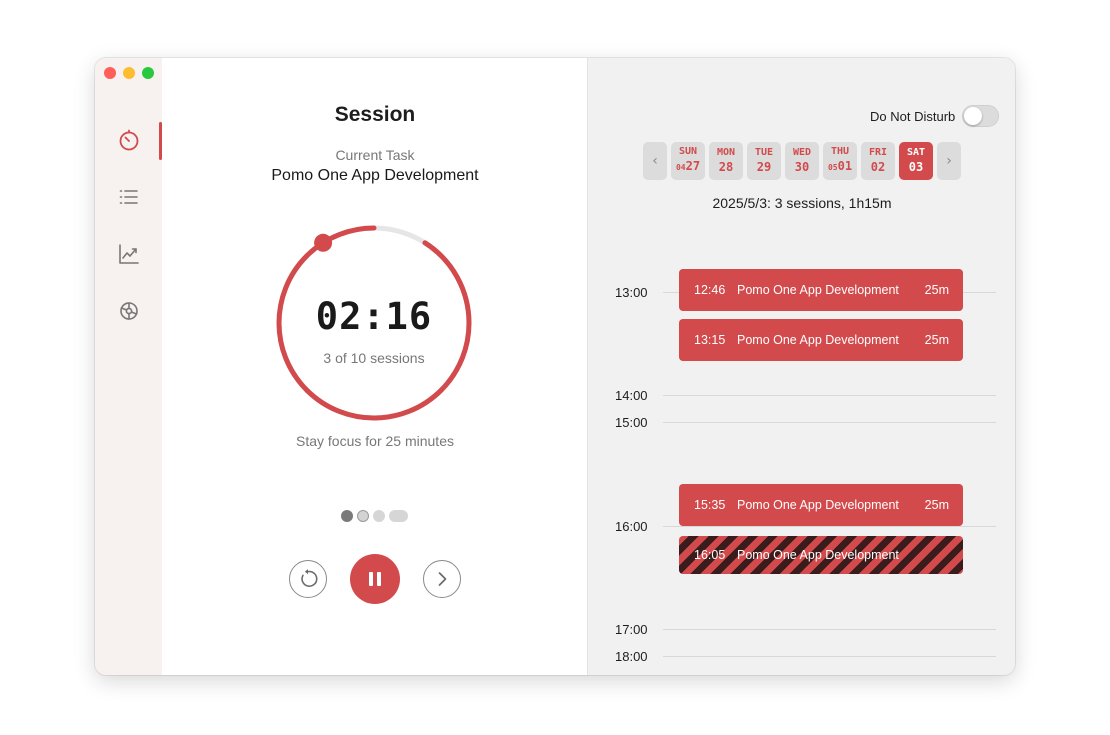  I want to click on day-button: WED 30, so click(802, 161).